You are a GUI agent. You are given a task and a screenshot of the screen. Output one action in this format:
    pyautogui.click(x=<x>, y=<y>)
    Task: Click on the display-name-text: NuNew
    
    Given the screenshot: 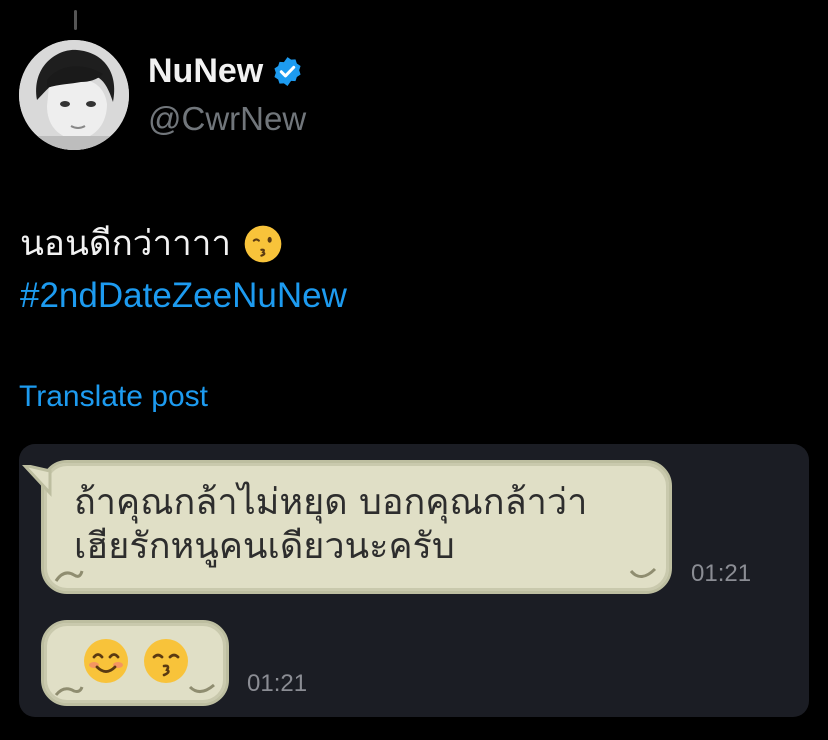 What is the action you would take?
    pyautogui.click(x=206, y=71)
    